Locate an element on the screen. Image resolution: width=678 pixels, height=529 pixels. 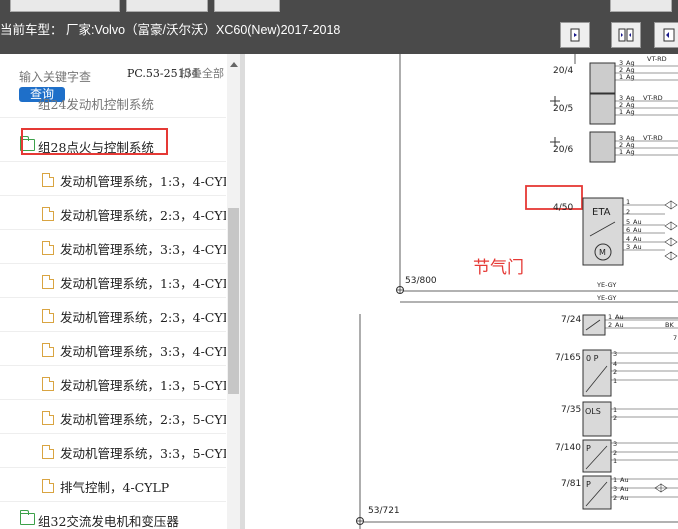
tree-label: 发动机管理系统，3:3，5-CYLP is located at coordinates (143, 453).